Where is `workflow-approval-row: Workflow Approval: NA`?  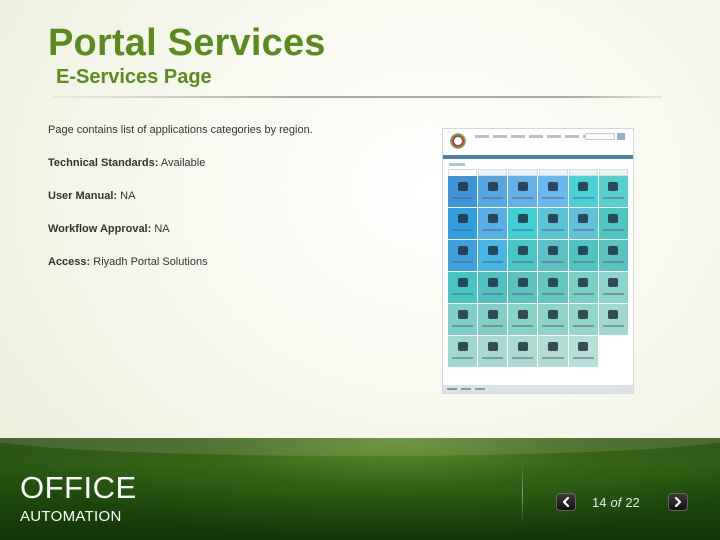
workflow-approval-row: Workflow Approval: NA is located at coordinates (109, 229).